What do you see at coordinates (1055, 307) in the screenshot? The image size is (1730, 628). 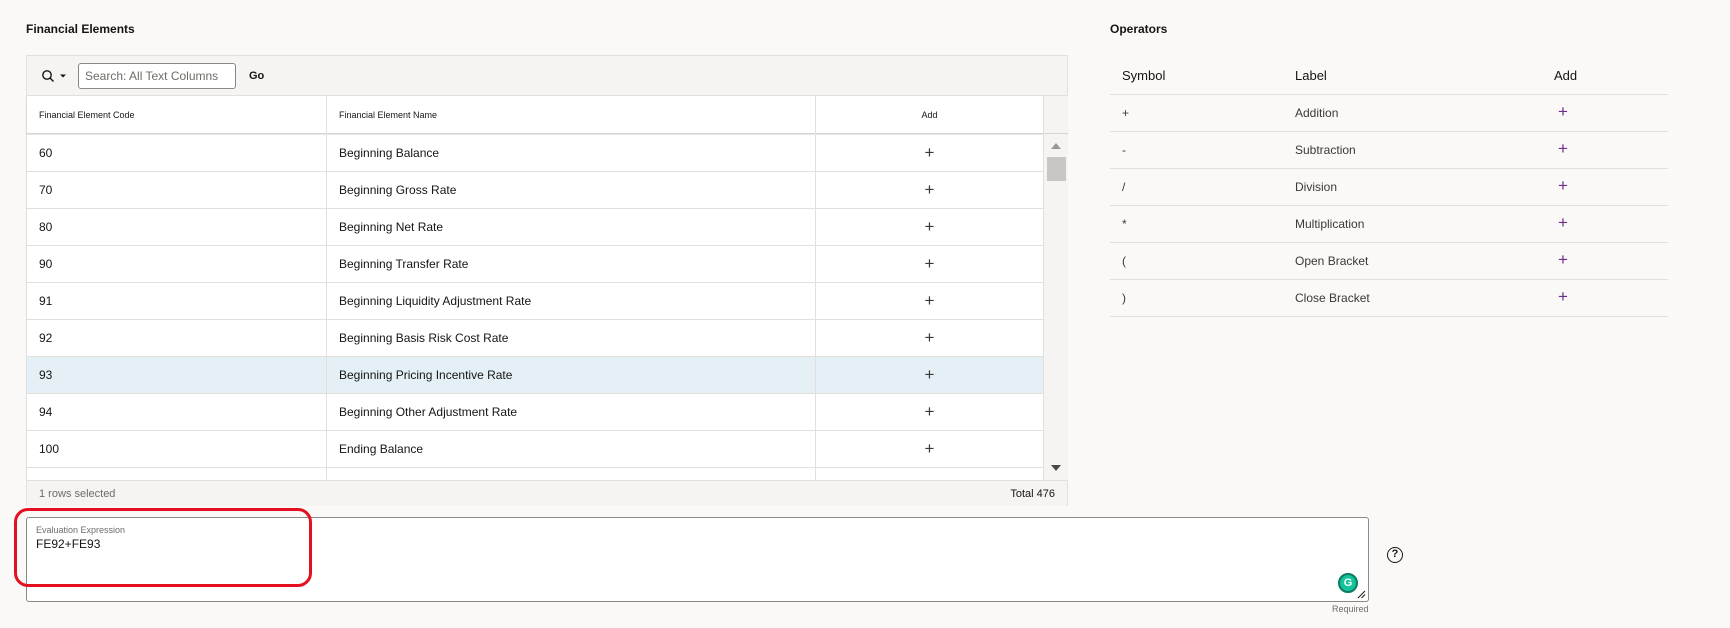 I see `vertical-scrollbar` at bounding box center [1055, 307].